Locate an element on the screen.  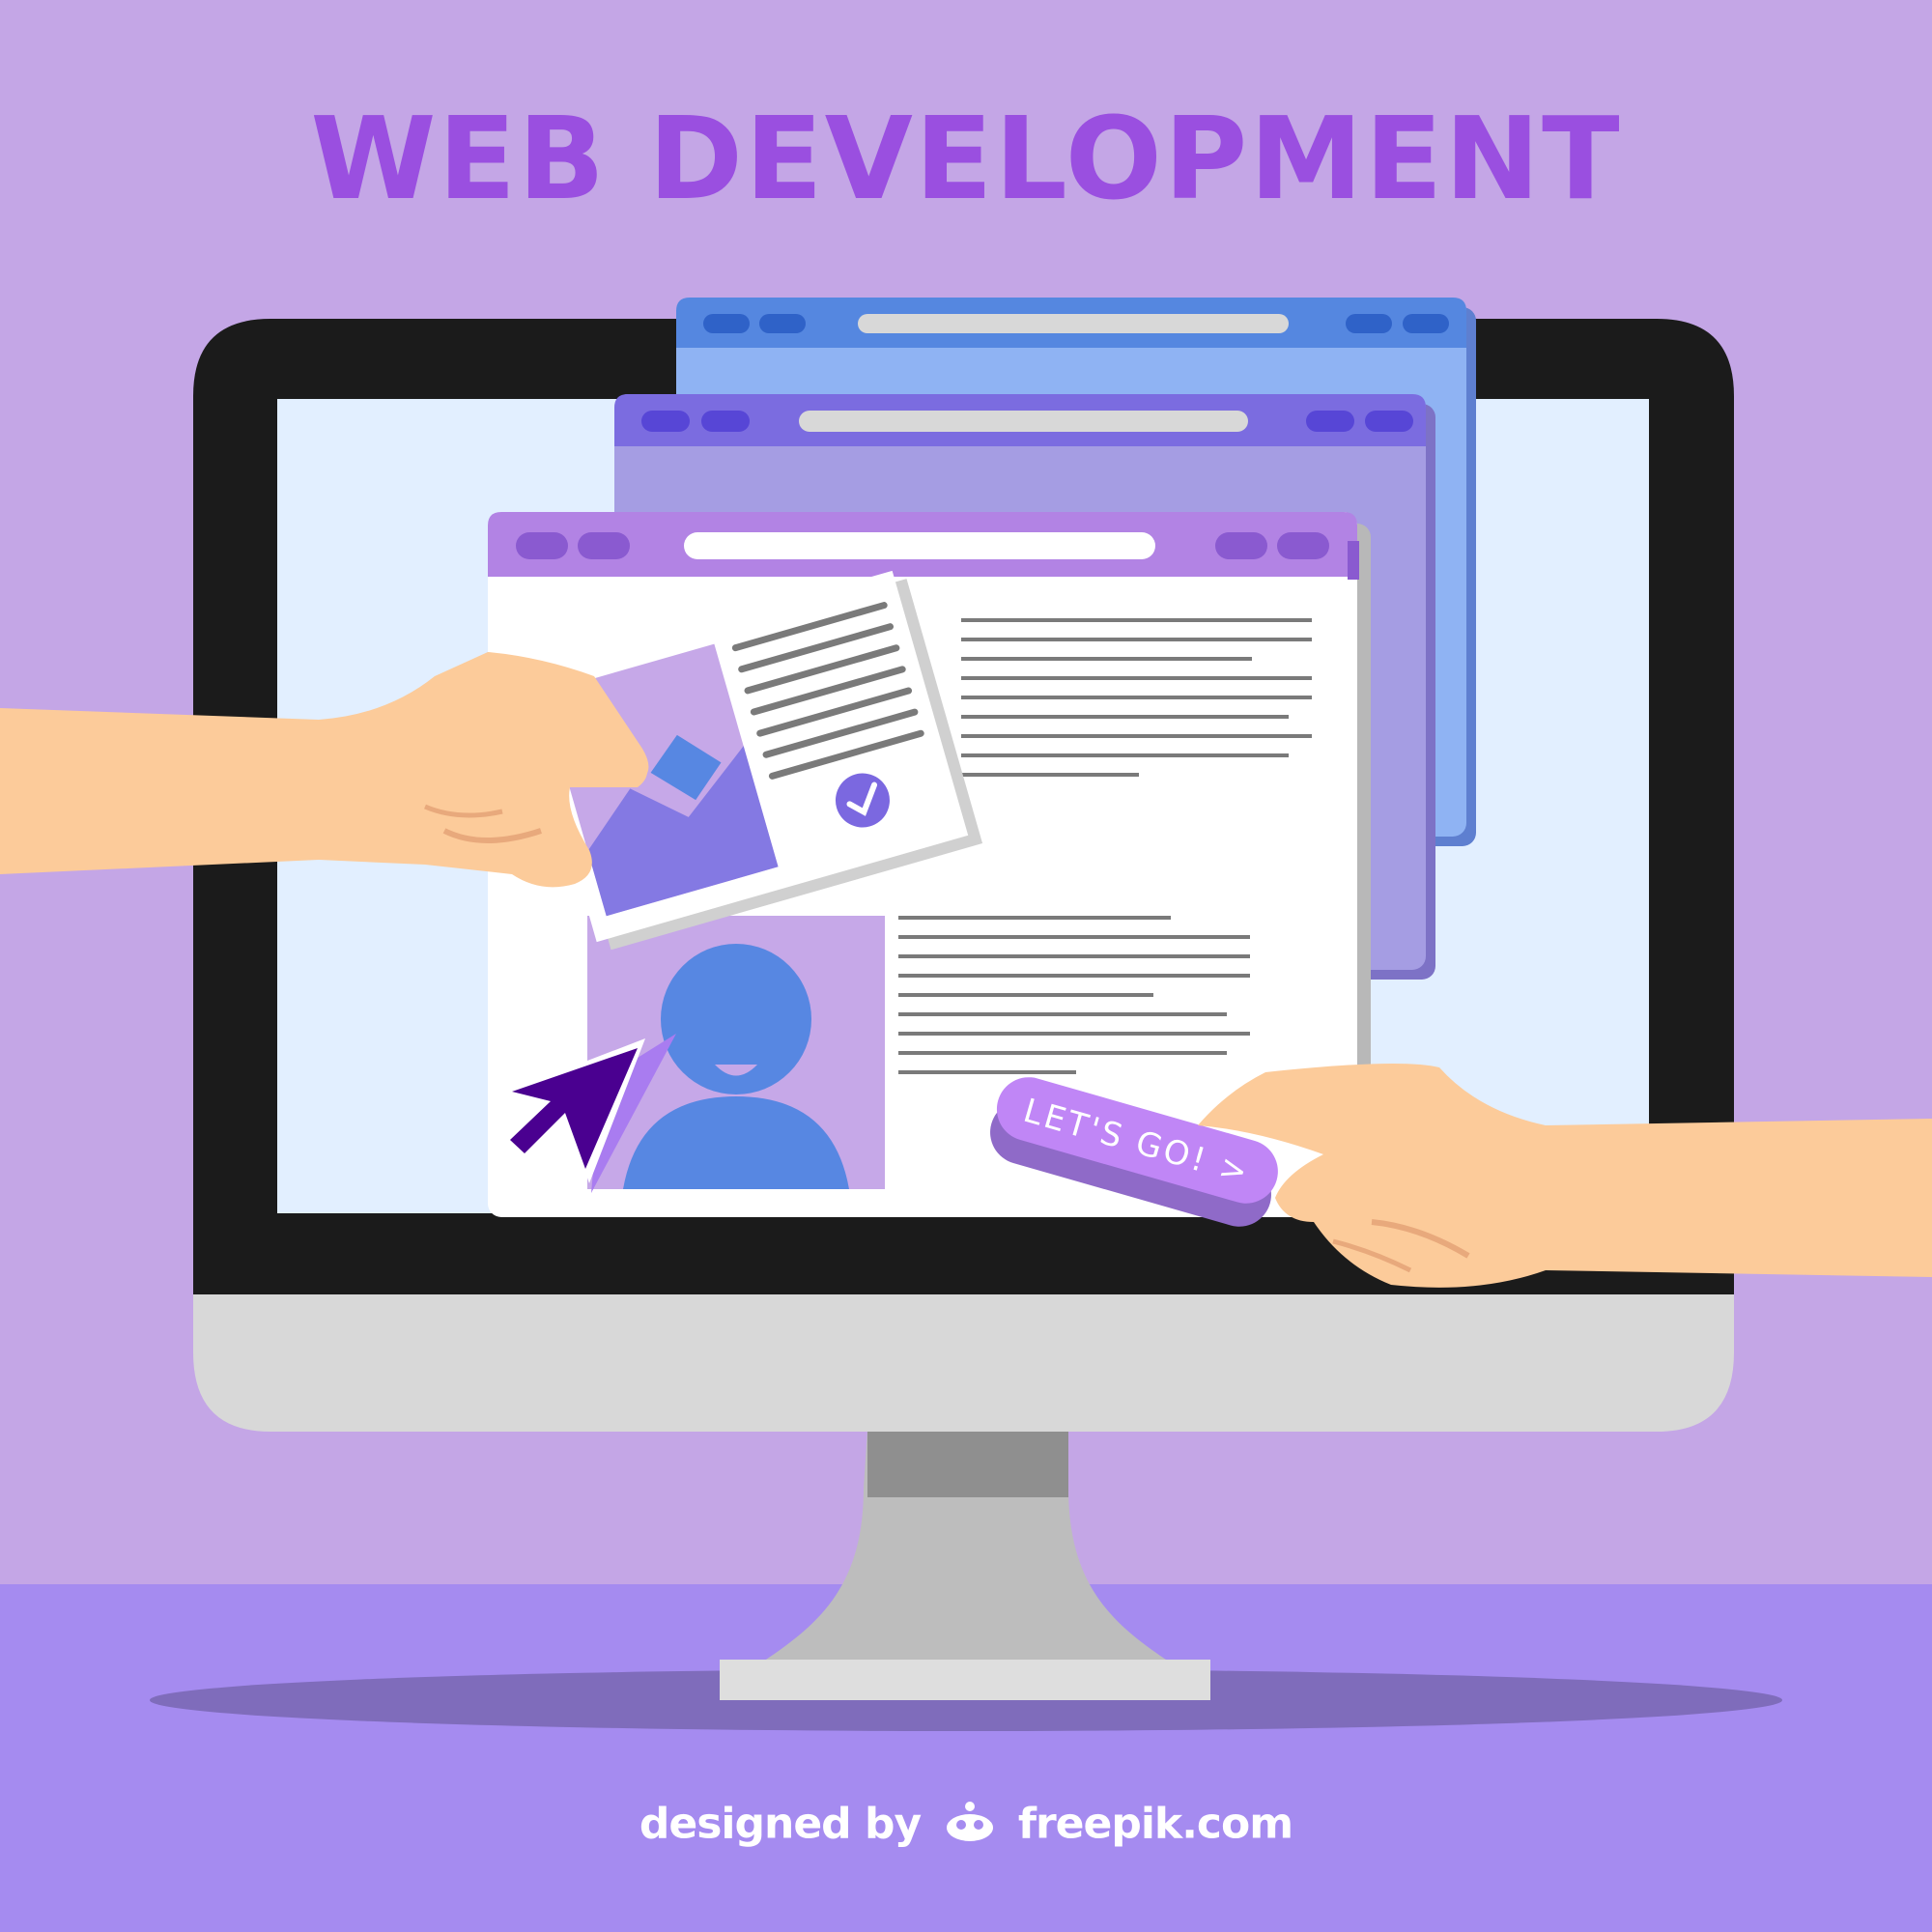
monitor-chin is located at coordinates (963, 1363).